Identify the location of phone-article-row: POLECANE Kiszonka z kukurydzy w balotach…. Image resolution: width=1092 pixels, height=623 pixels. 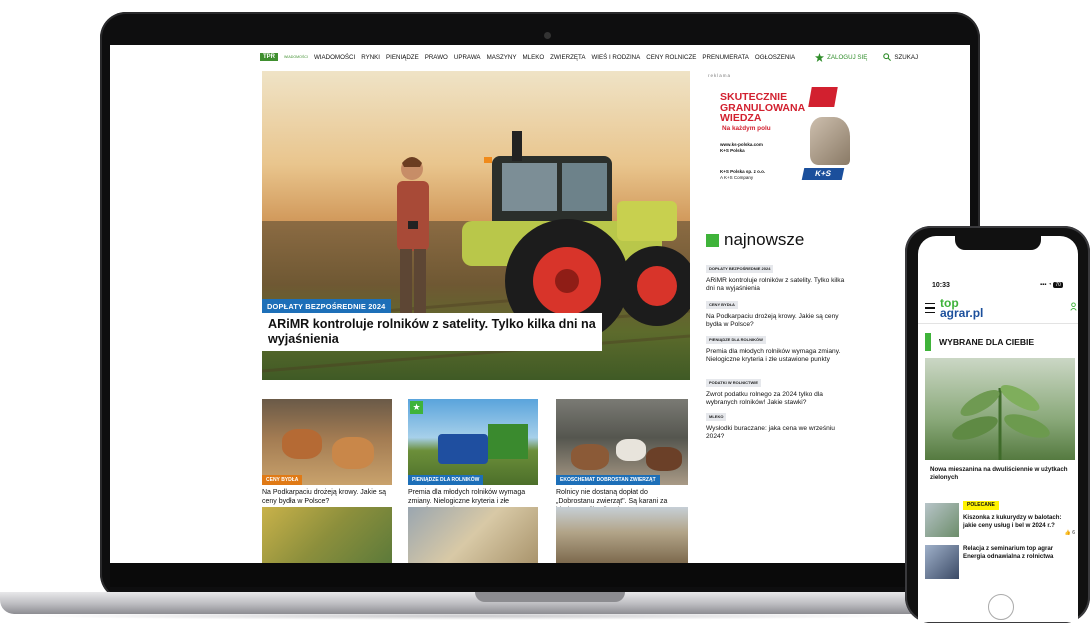
(1000, 515).